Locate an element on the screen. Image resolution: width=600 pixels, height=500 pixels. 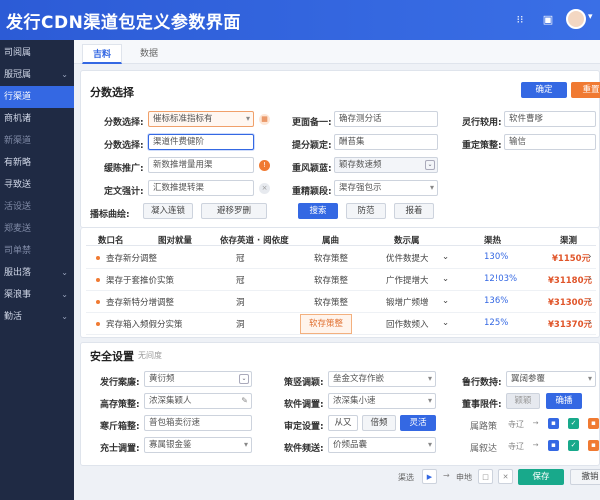
table-row: 查存新分调整 冠 软存策整 优件数提大 ⌄ 130% ¥1150元 › is located at coordinates (341, 258).